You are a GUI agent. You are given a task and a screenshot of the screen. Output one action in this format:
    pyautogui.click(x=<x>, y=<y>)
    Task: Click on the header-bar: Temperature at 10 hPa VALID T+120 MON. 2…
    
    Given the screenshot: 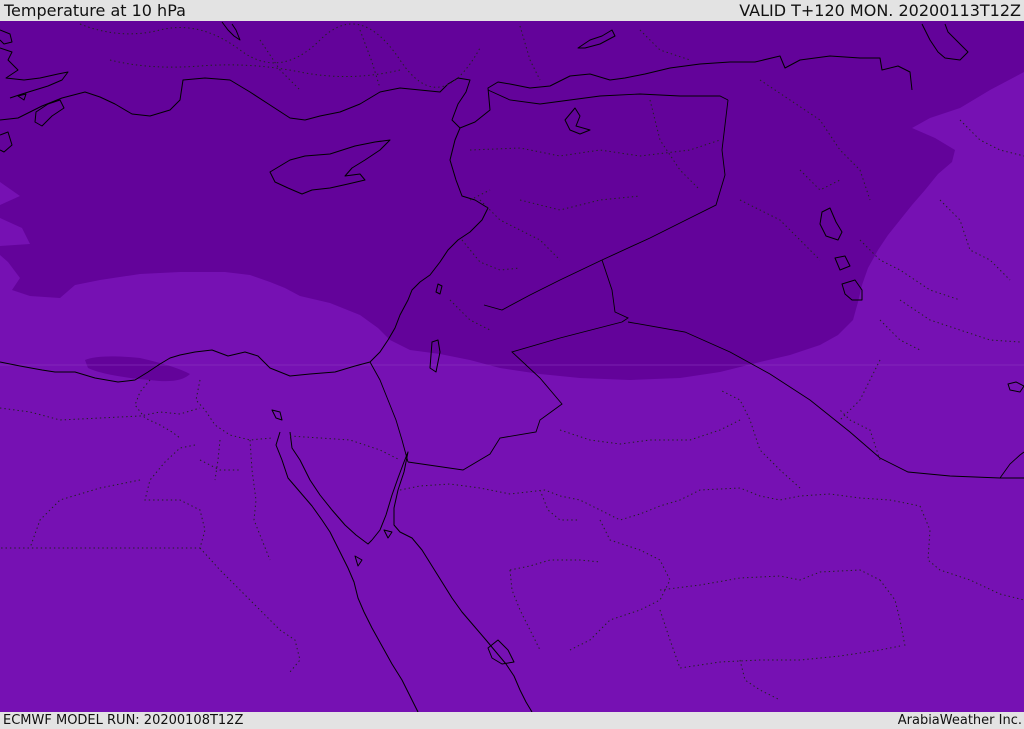 What is the action you would take?
    pyautogui.click(x=512, y=10)
    